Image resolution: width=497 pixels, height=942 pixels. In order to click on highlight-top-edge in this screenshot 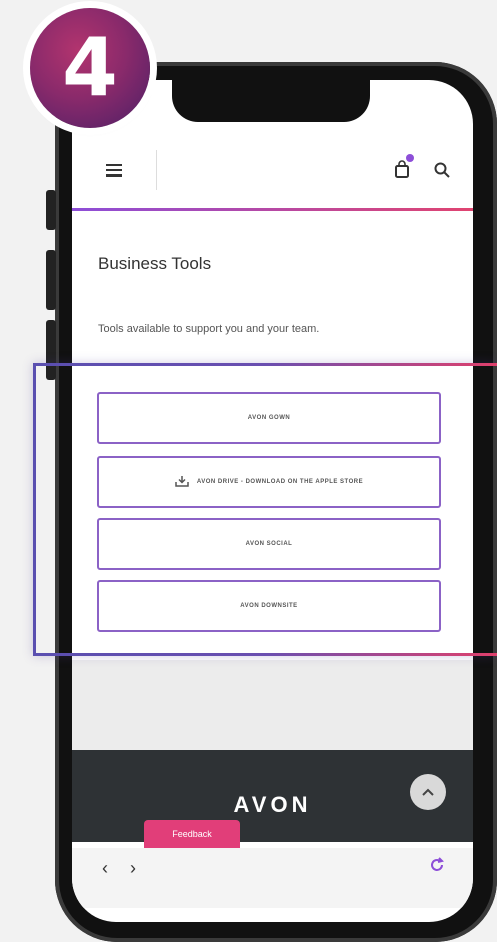, I will do `click(265, 364)`.